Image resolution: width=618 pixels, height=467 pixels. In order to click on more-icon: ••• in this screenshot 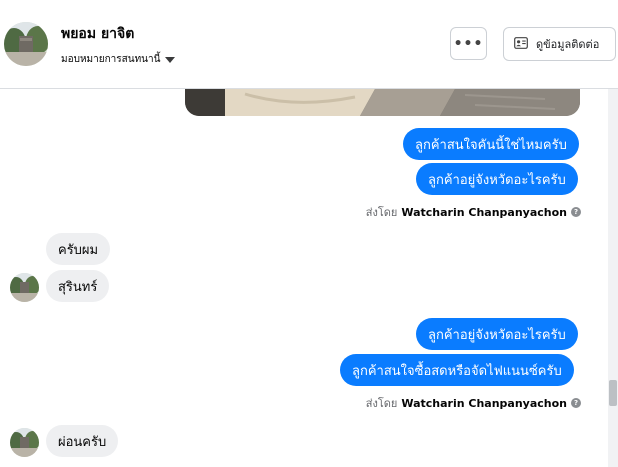, I will do `click(468, 43)`.